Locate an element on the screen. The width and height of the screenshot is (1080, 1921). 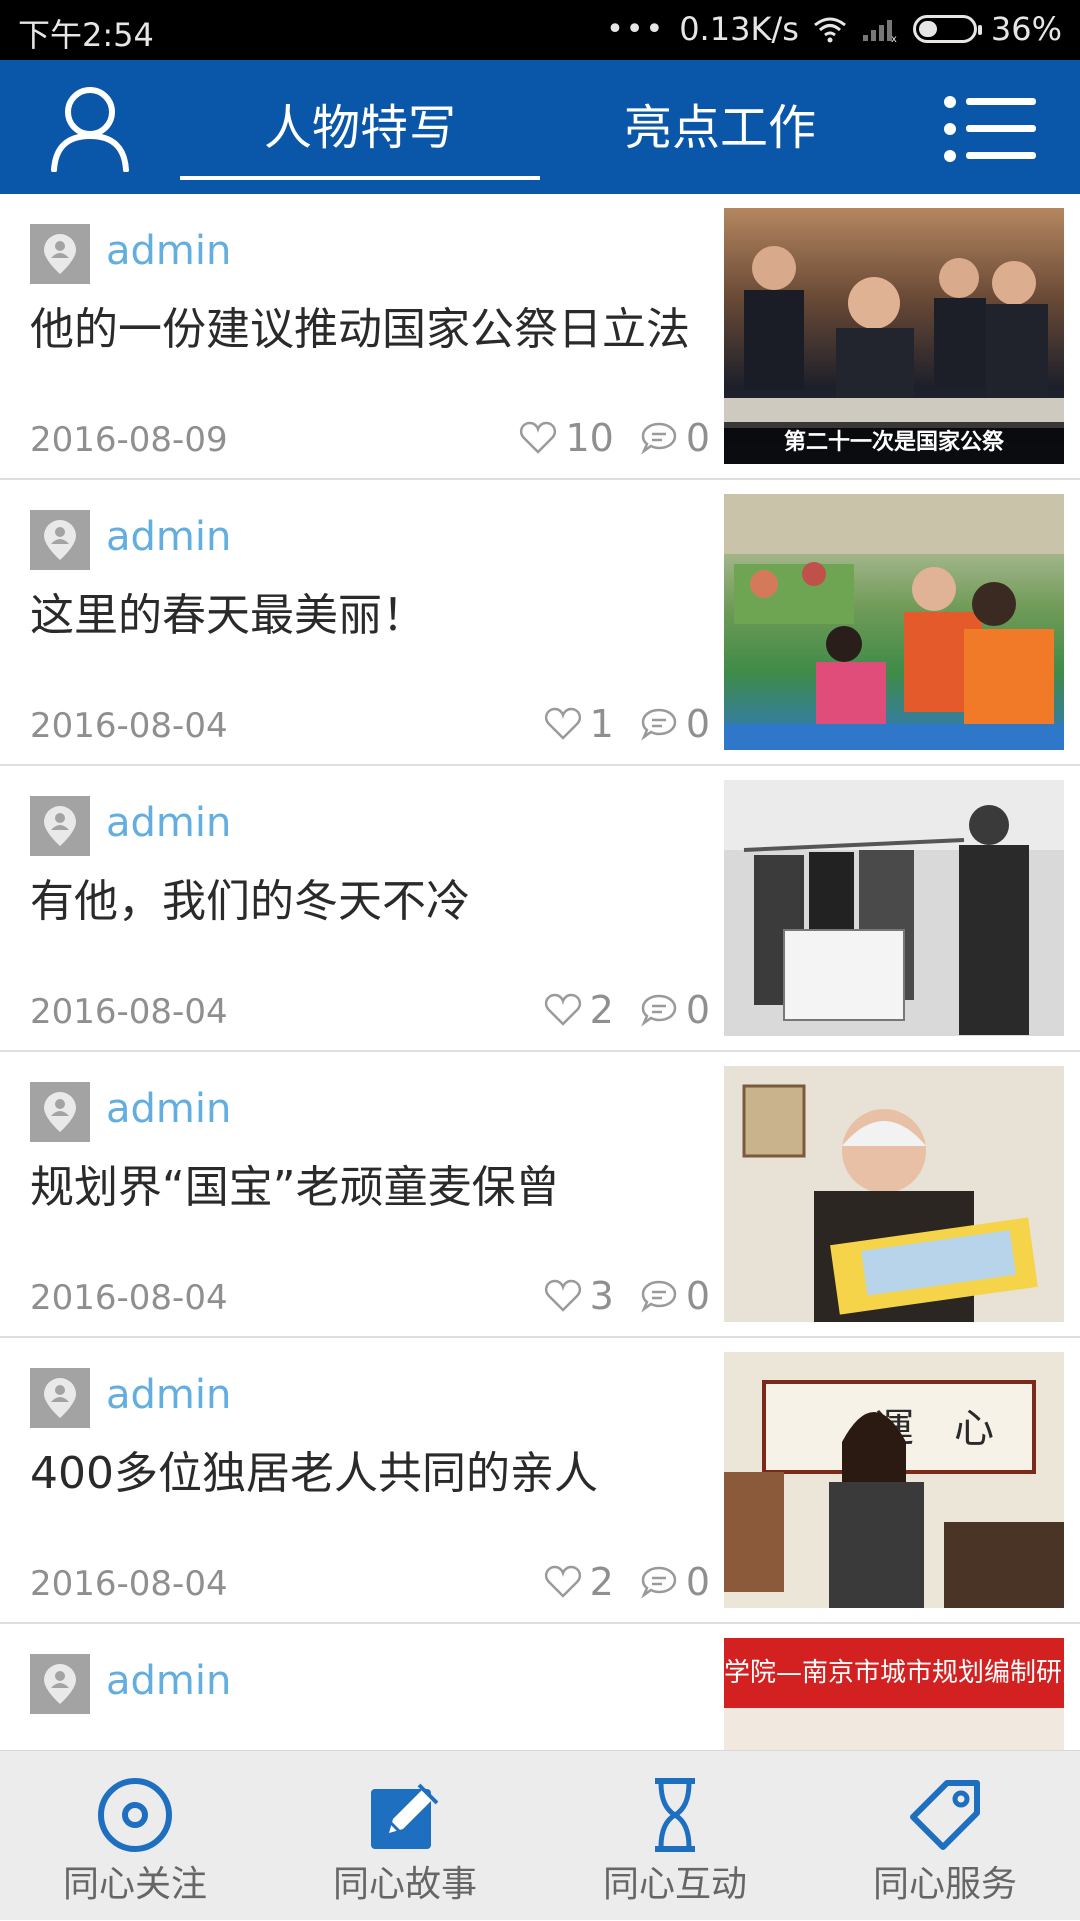
article-thumbnail: 学院—南京市城市规划编制研究中心共建实习基地签约 is located at coordinates (894, 1694).